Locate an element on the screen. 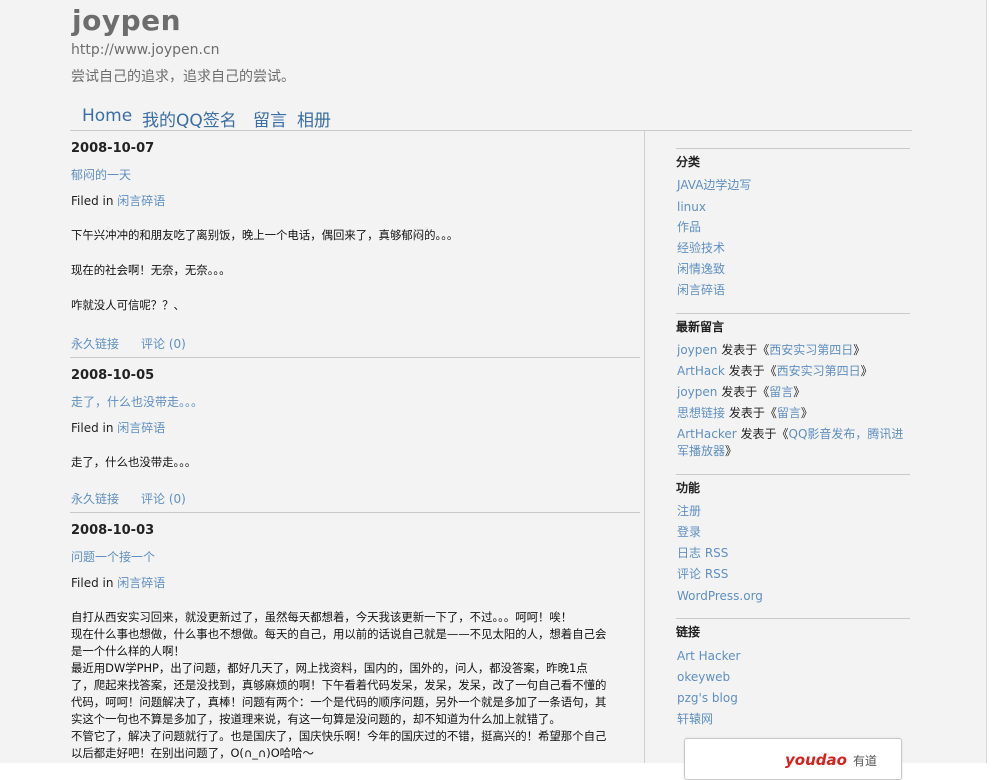  site-url: http://www.joypen.cn is located at coordinates (145, 50).